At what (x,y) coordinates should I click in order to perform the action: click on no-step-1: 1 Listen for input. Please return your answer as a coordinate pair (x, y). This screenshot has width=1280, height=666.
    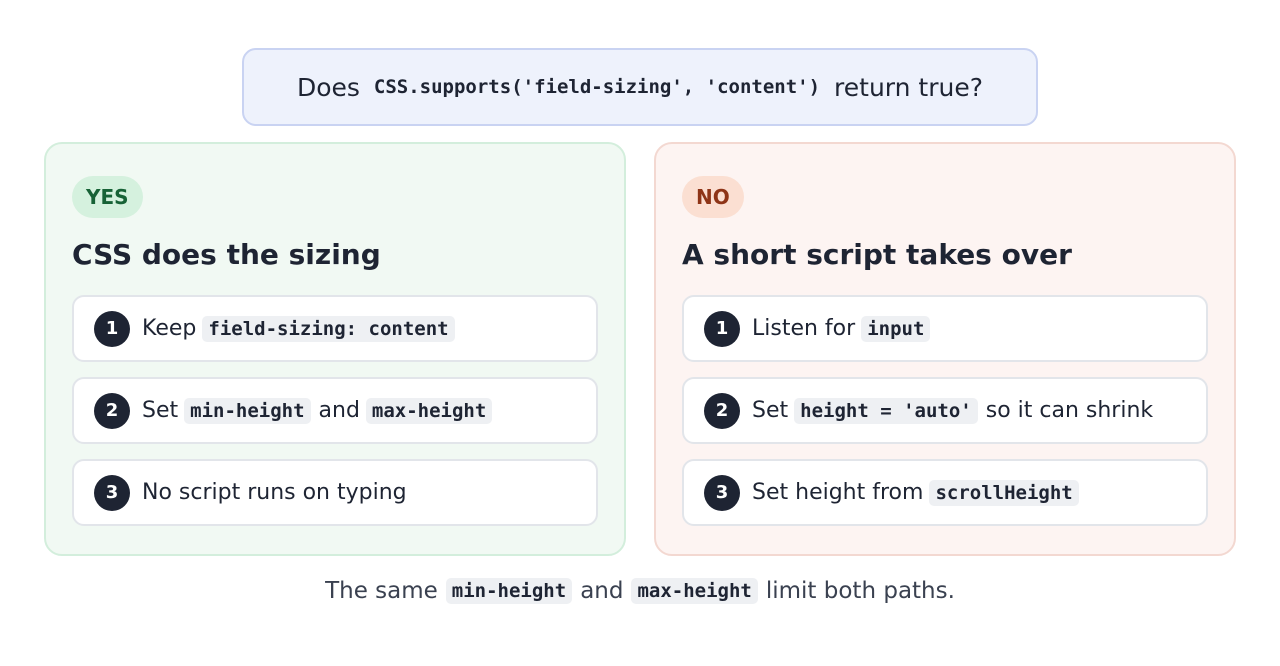
    Looking at the image, I should click on (945, 328).